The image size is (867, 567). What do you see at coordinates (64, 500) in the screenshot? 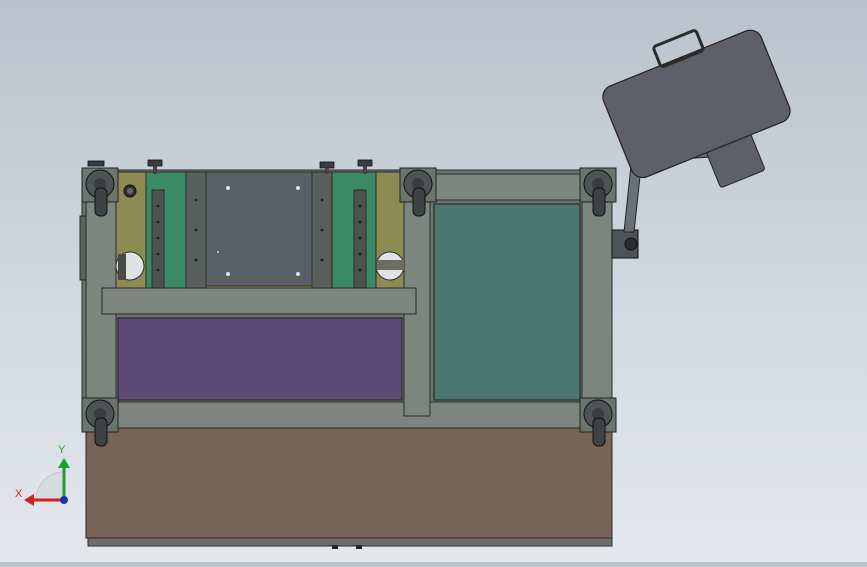
I see `z-axis-marker` at bounding box center [64, 500].